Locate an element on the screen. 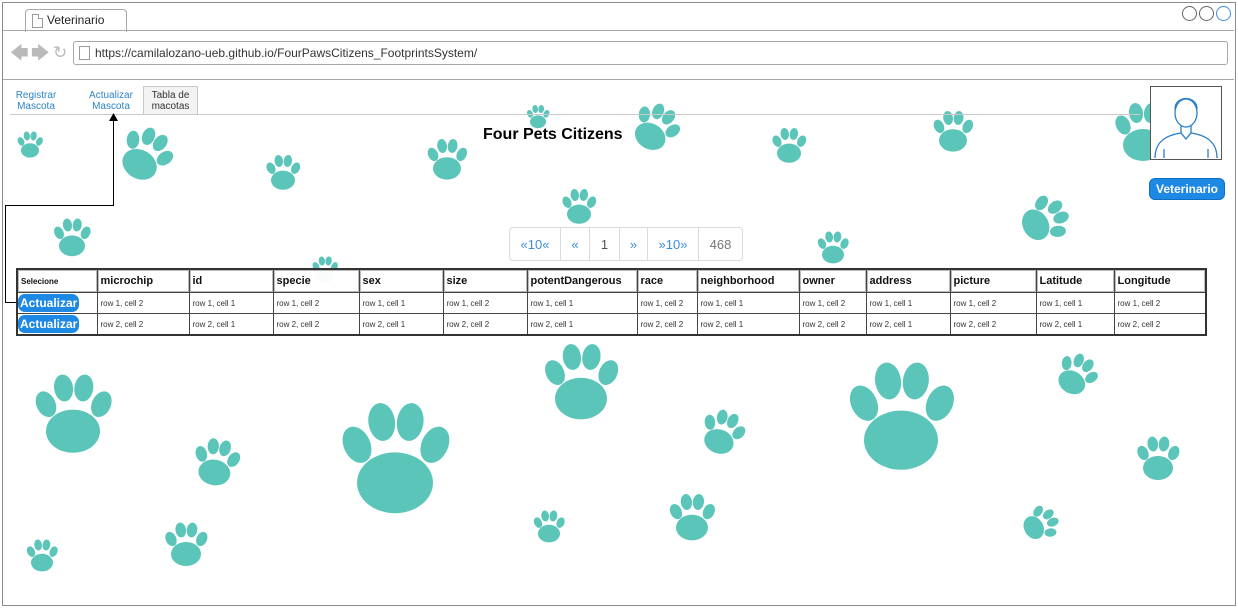 The image size is (1238, 608). page-last-button: 468 is located at coordinates (720, 244).